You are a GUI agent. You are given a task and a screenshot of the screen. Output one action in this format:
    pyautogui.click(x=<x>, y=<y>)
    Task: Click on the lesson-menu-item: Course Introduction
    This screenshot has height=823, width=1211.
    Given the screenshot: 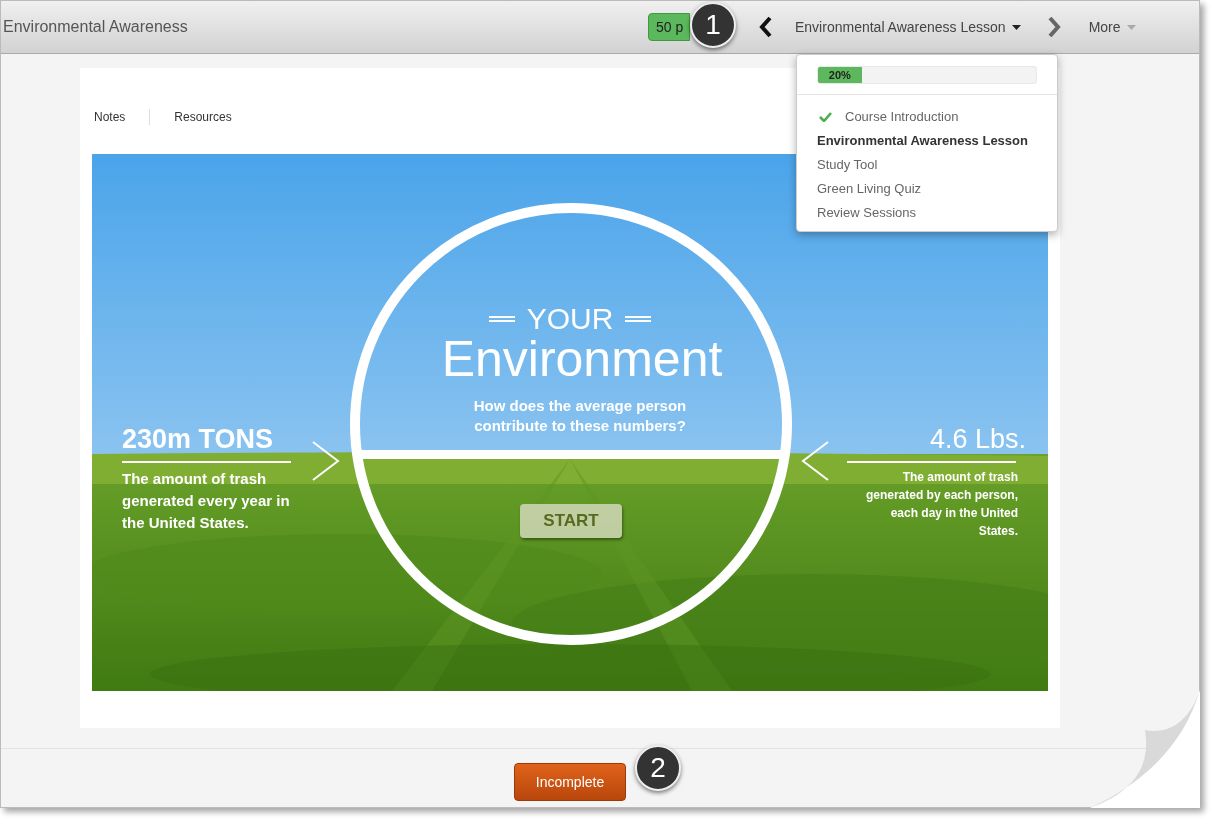 What is the action you would take?
    pyautogui.click(x=927, y=117)
    